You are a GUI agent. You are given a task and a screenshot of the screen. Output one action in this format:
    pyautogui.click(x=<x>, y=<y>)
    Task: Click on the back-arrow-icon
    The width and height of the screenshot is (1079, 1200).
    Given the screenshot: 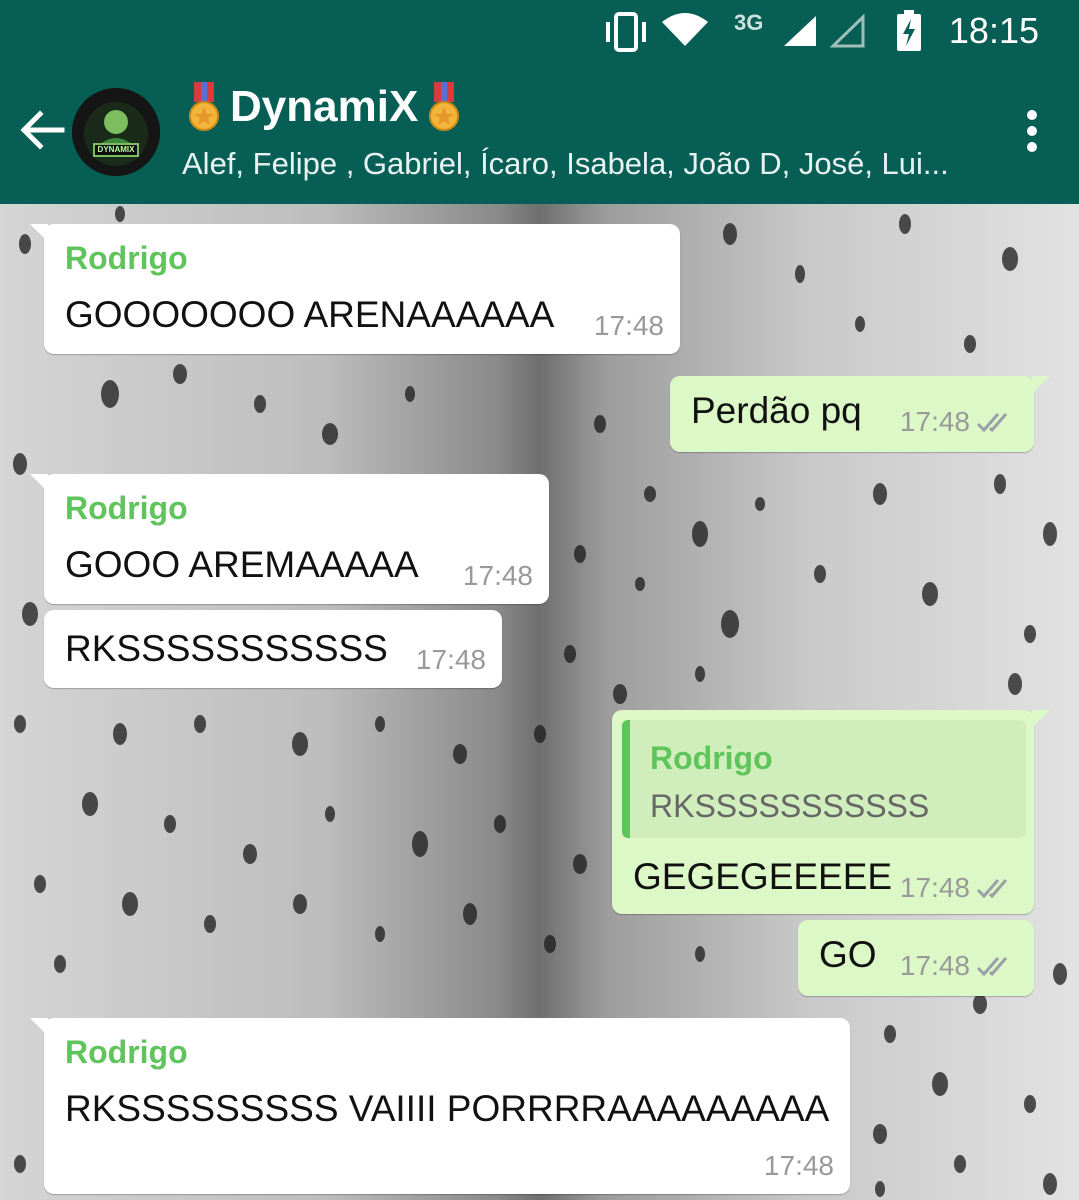 What is the action you would take?
    pyautogui.click(x=42, y=130)
    